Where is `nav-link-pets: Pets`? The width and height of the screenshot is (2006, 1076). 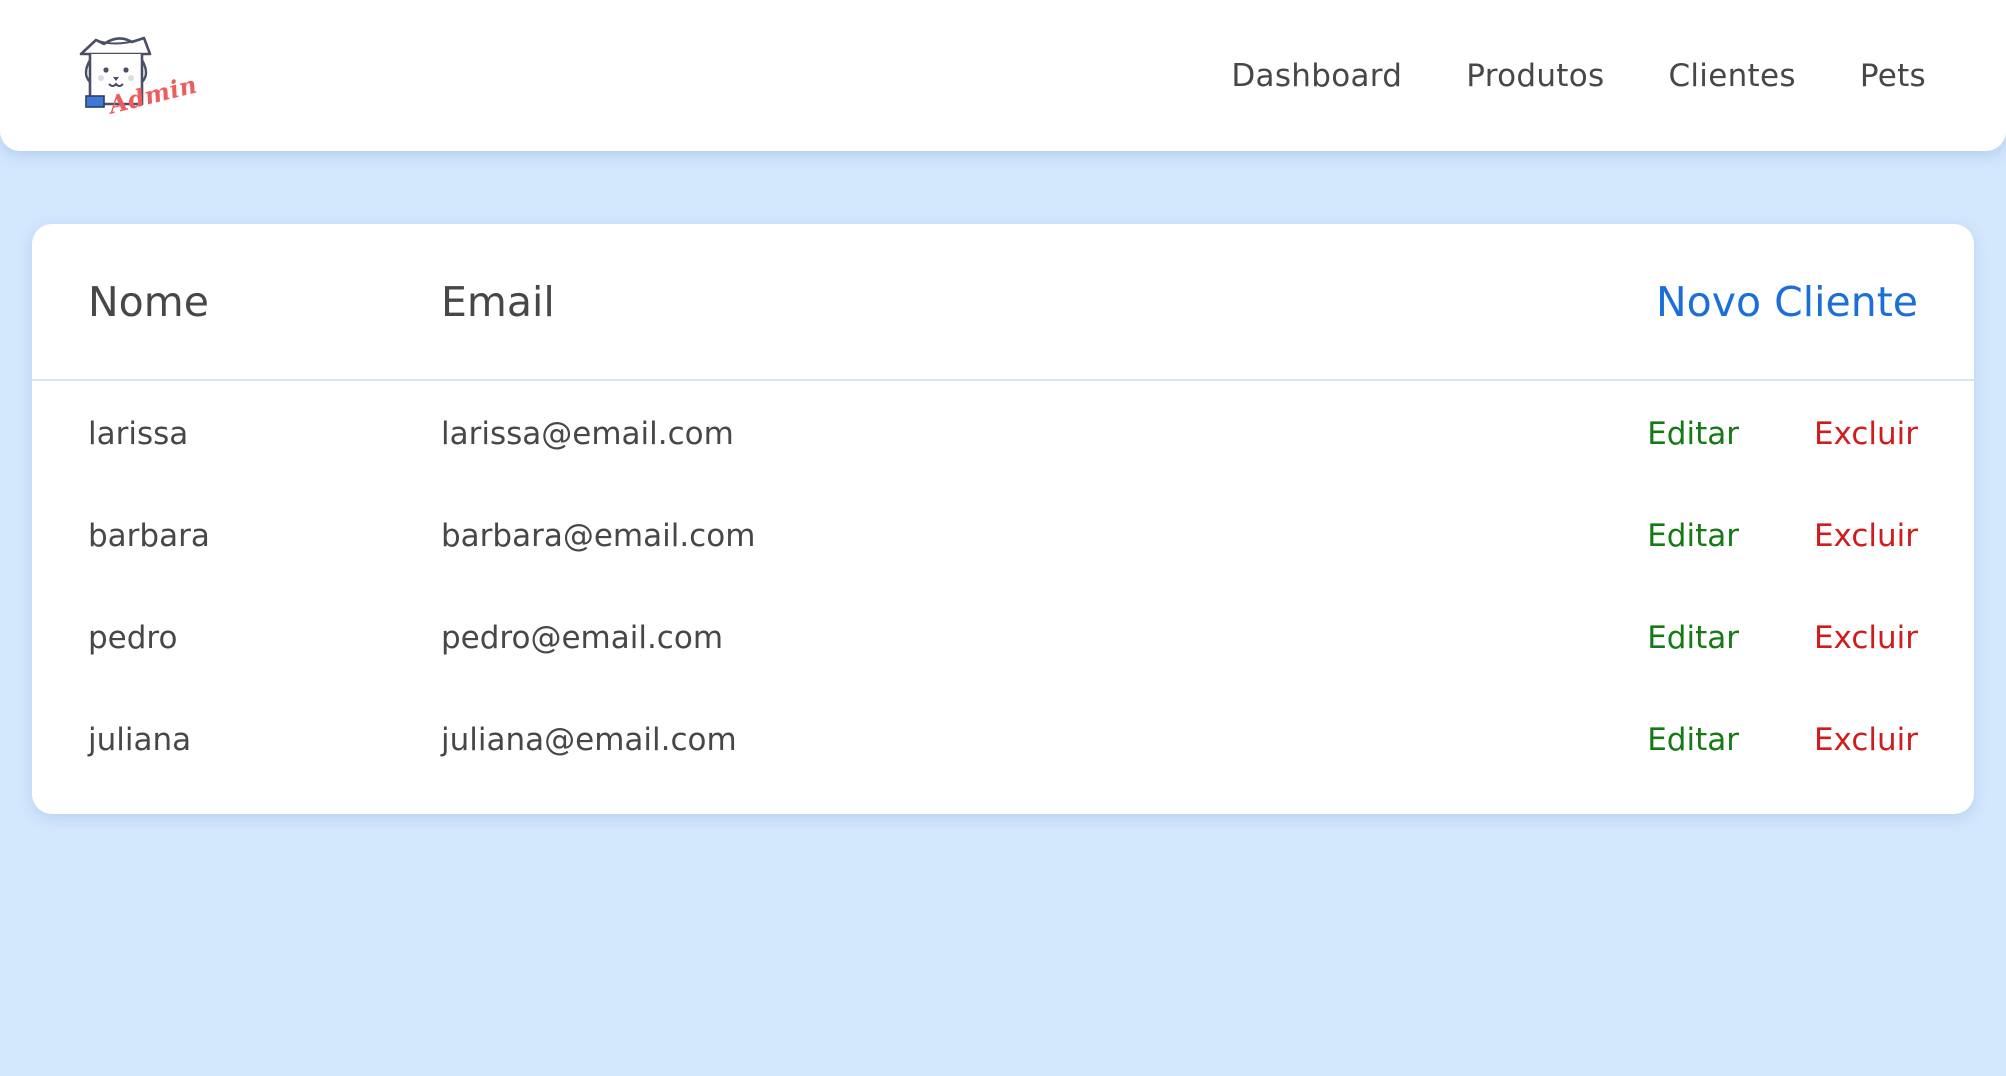
nav-link-pets: Pets is located at coordinates (1893, 76).